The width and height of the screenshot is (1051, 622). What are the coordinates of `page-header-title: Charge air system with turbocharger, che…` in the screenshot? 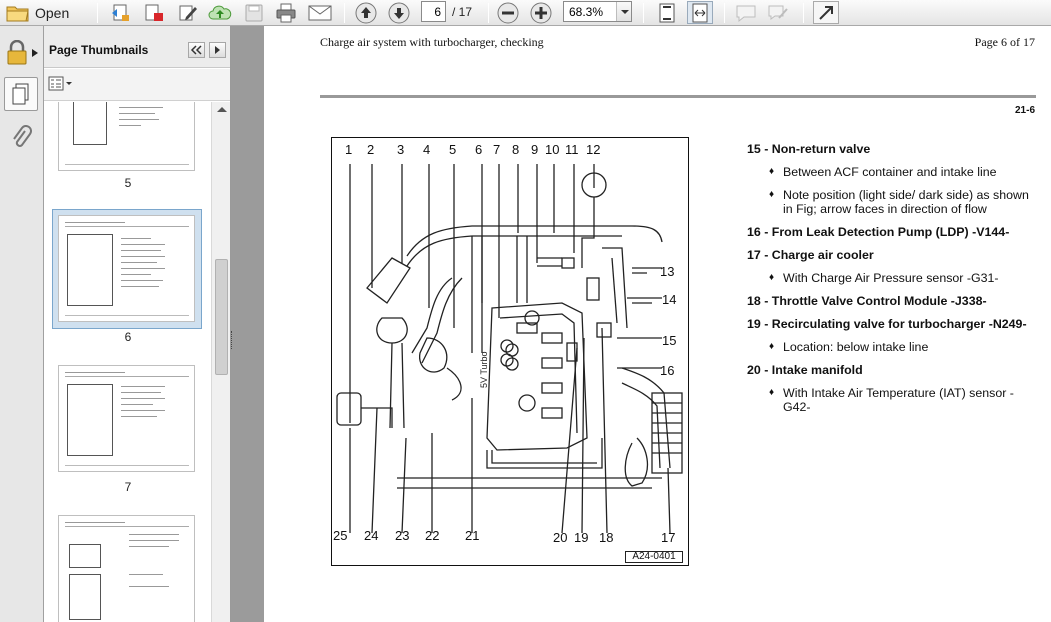 It's located at (432, 42).